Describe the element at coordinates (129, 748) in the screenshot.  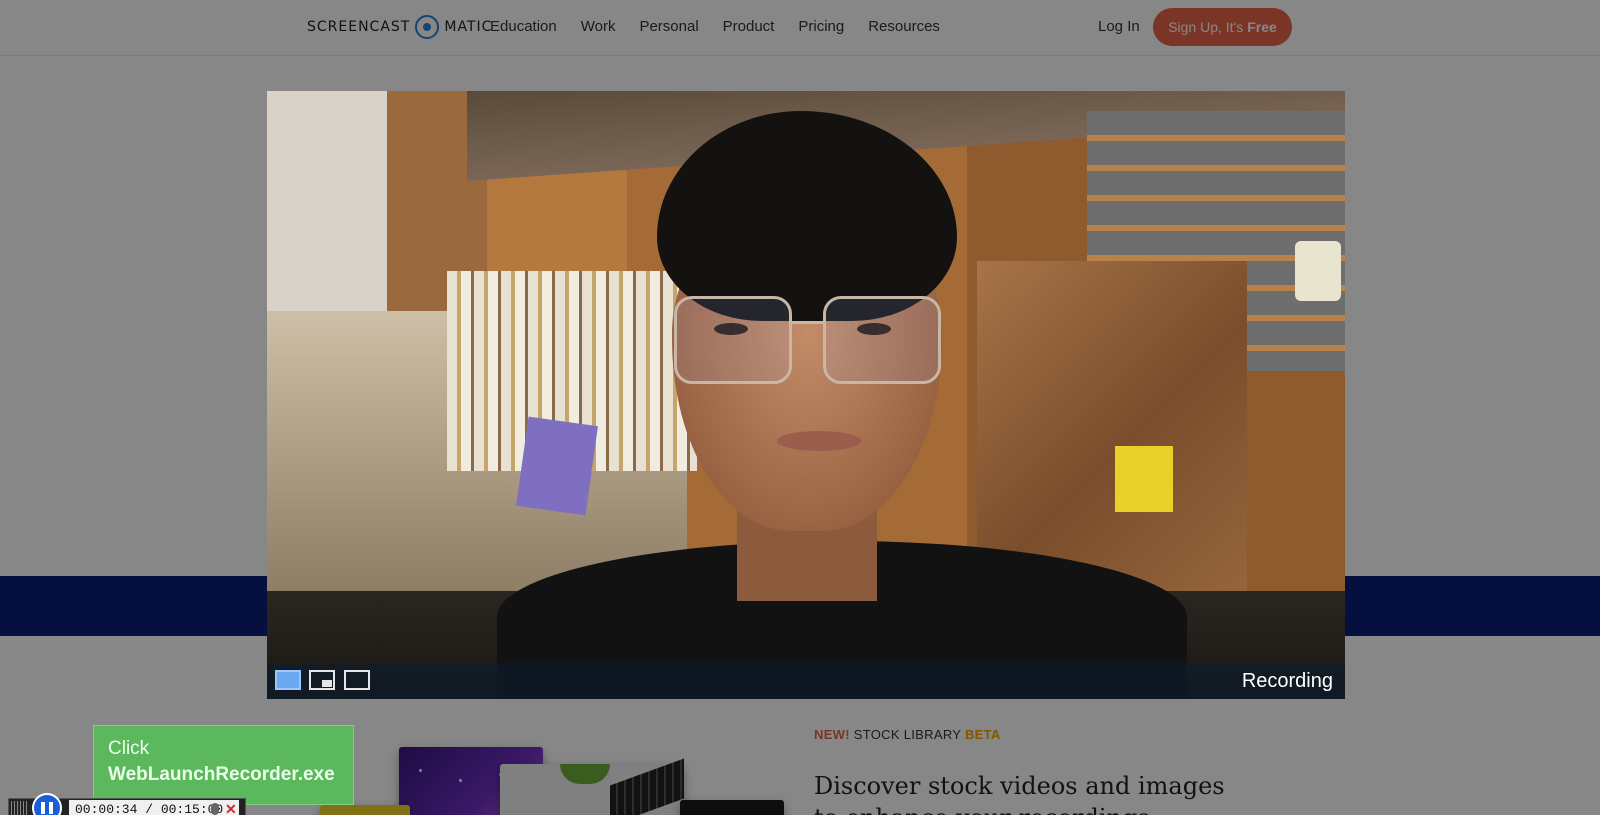
I see `launch-prompt-line1: Click` at that location.